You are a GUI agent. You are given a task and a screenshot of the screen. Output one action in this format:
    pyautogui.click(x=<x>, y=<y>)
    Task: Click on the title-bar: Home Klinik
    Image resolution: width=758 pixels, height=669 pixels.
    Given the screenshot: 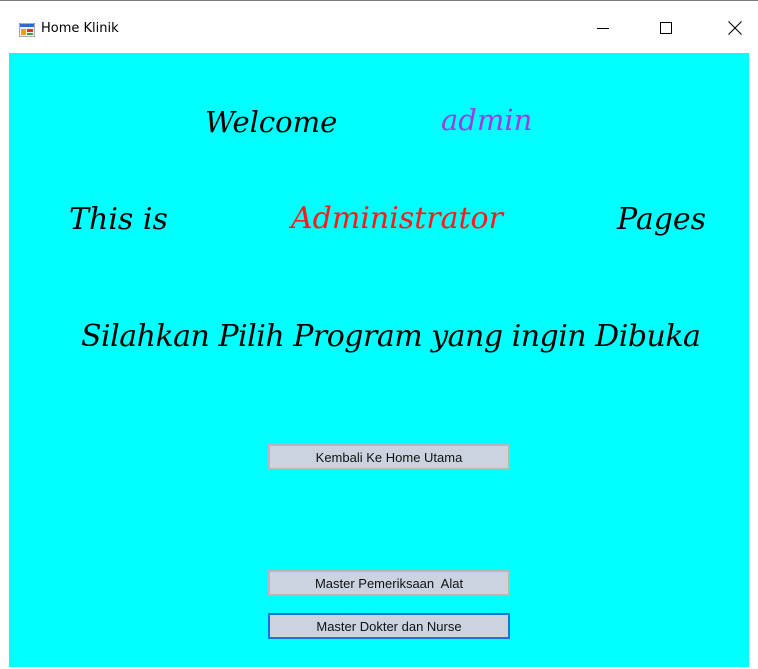 What is the action you would take?
    pyautogui.click(x=379, y=27)
    